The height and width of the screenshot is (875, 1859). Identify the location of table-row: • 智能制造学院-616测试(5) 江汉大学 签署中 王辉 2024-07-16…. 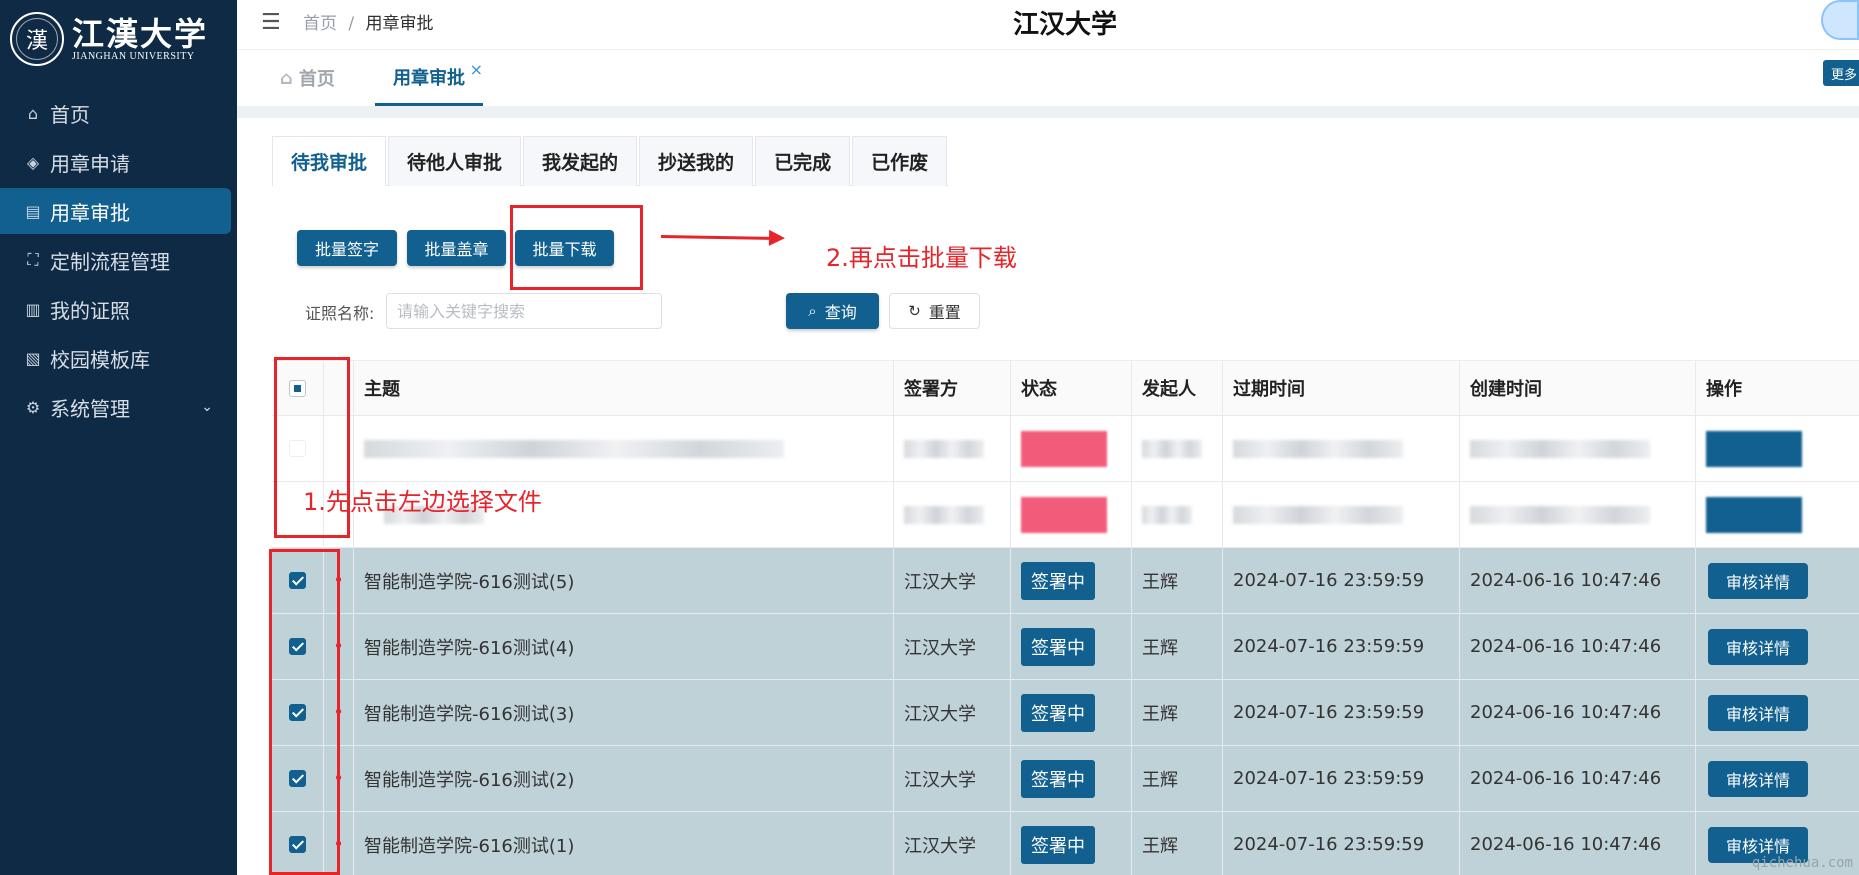
(1065, 581).